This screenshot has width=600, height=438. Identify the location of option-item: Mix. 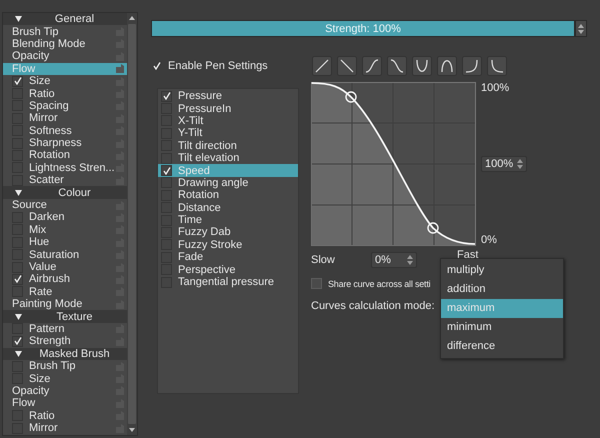
(65, 230).